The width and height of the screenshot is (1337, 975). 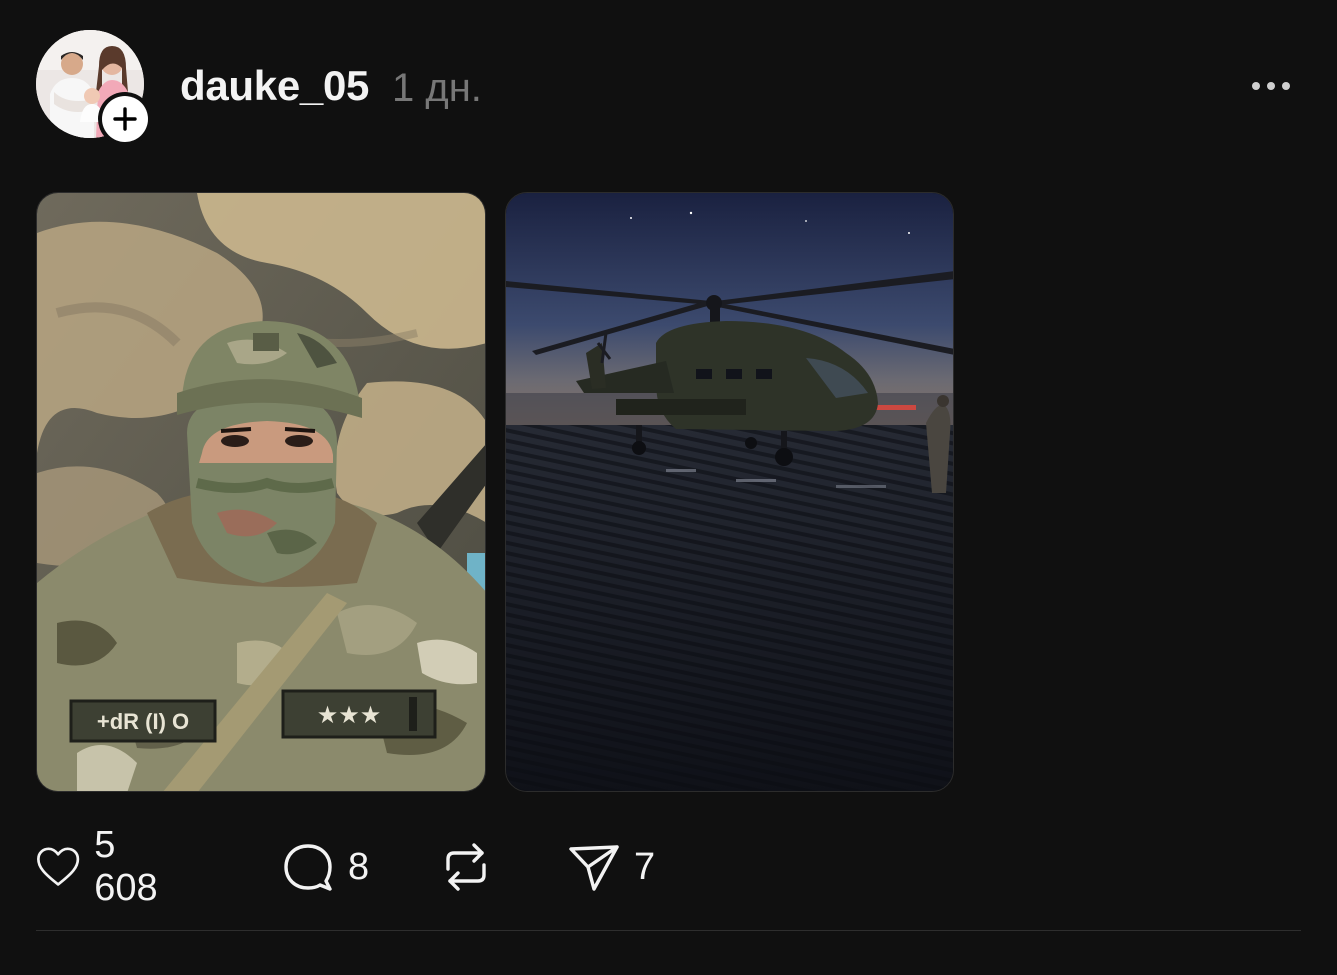 I want to click on more-icon, so click(x=1271, y=86).